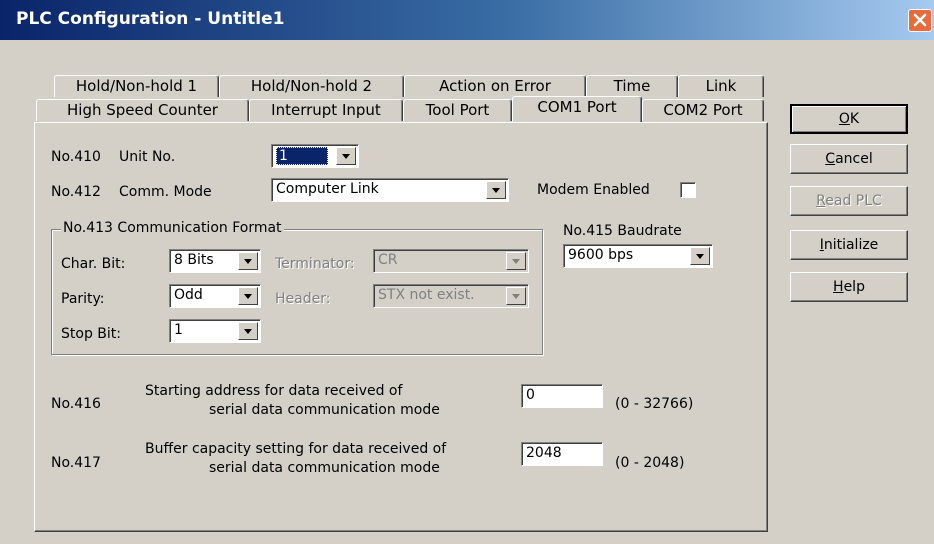 The image size is (934, 544). What do you see at coordinates (721, 86) in the screenshot?
I see `tab-link: Link` at bounding box center [721, 86].